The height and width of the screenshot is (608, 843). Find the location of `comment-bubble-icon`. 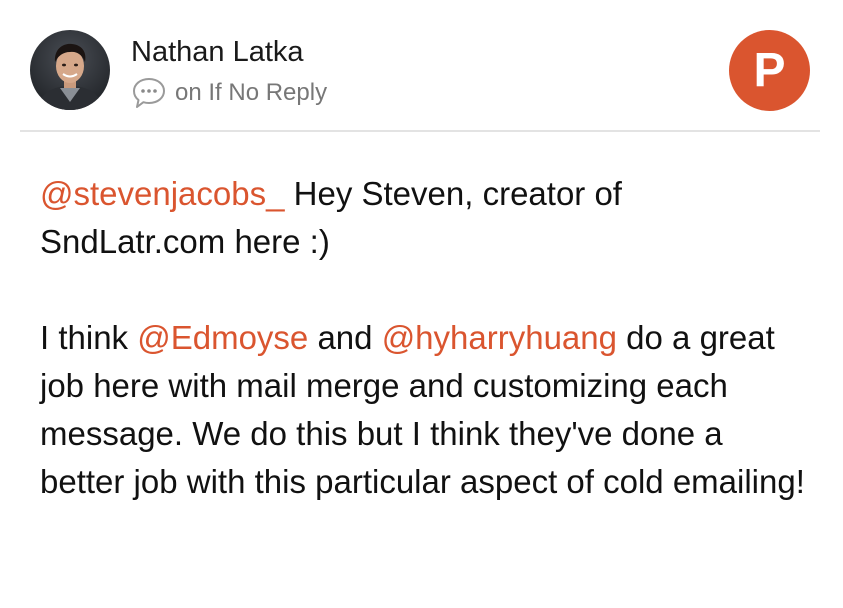

comment-bubble-icon is located at coordinates (149, 93).